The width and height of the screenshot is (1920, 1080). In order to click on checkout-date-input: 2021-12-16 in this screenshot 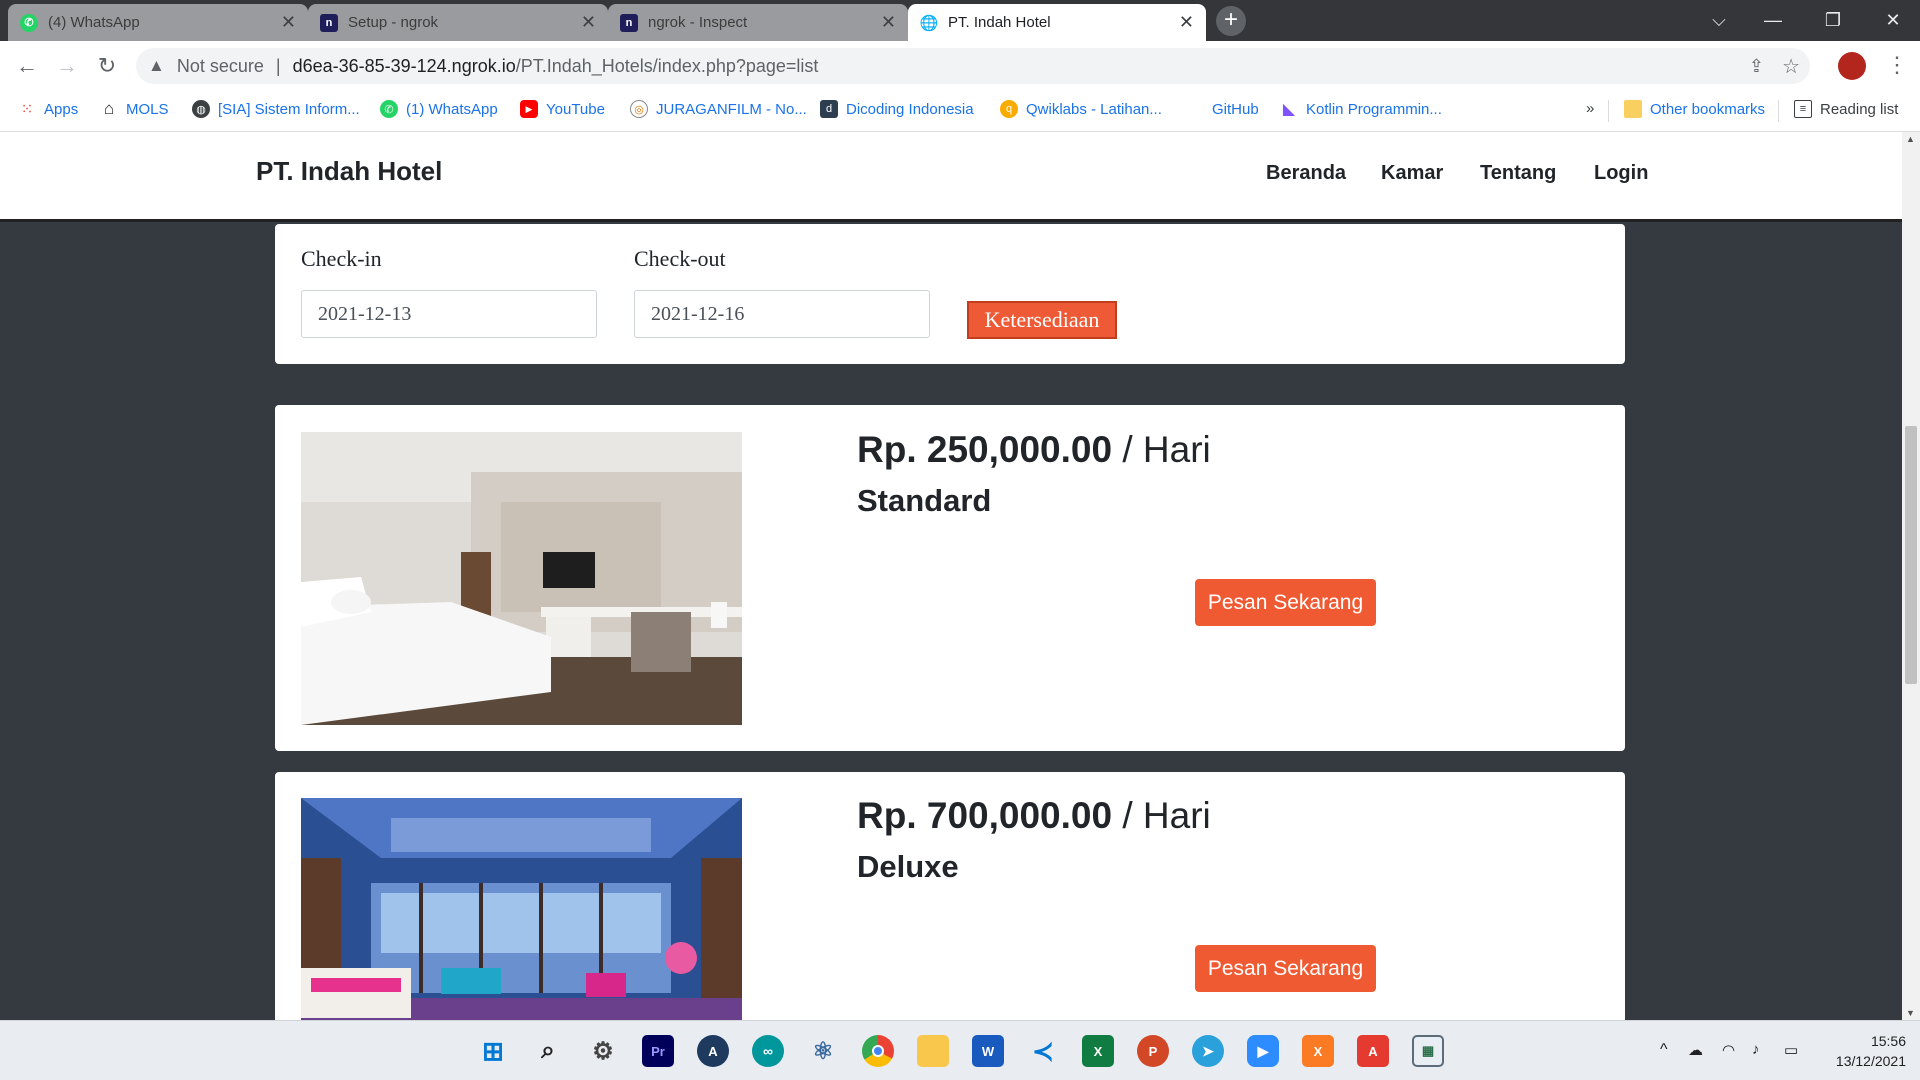, I will do `click(782, 314)`.